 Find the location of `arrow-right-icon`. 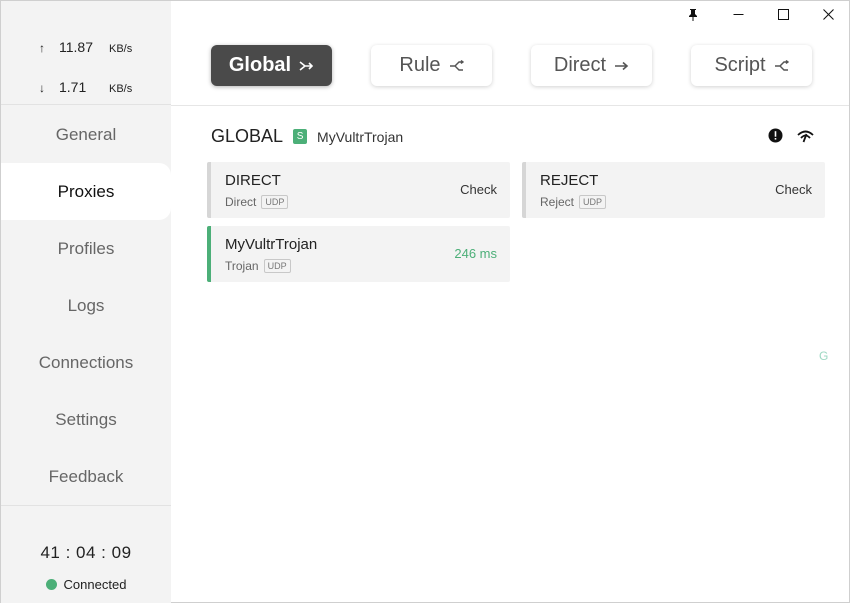

arrow-right-icon is located at coordinates (621, 66).